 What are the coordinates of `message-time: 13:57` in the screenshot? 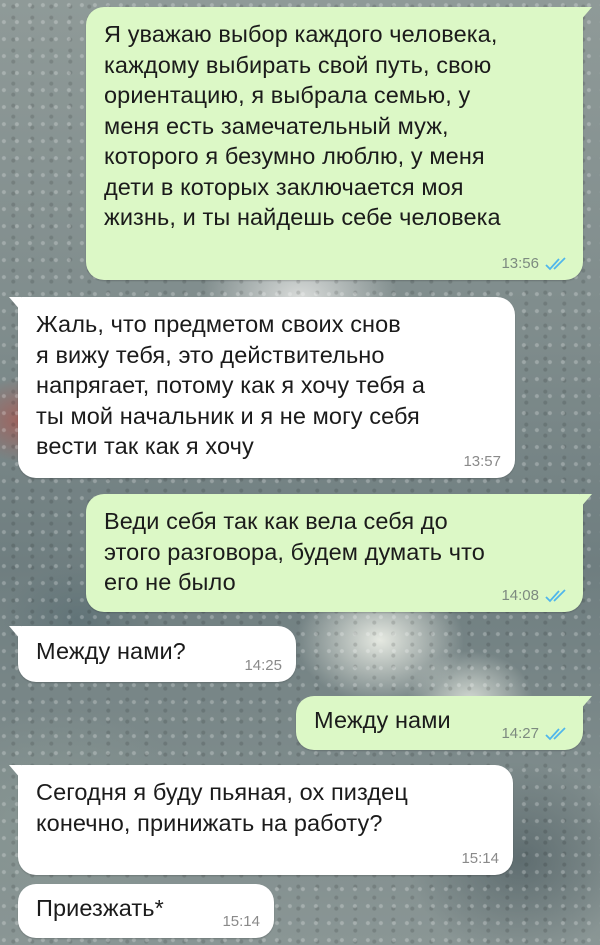 It's located at (482, 461).